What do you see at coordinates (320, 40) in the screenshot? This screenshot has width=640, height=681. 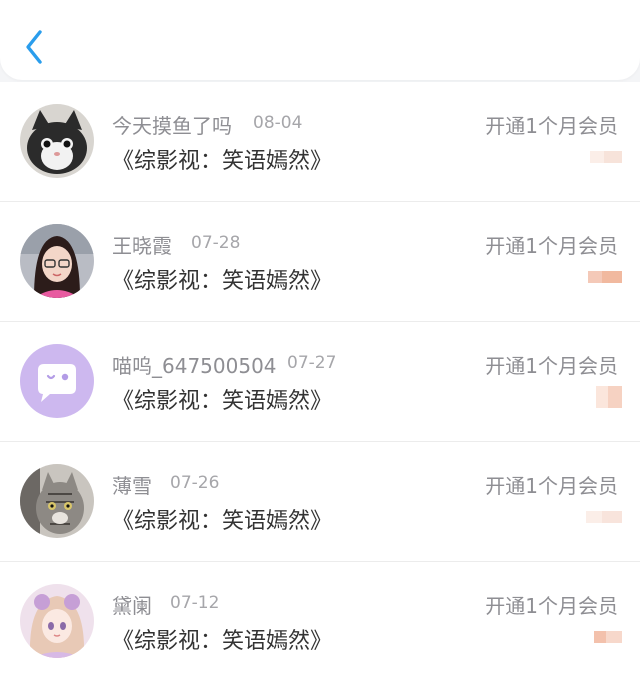 I see `top-bar` at bounding box center [320, 40].